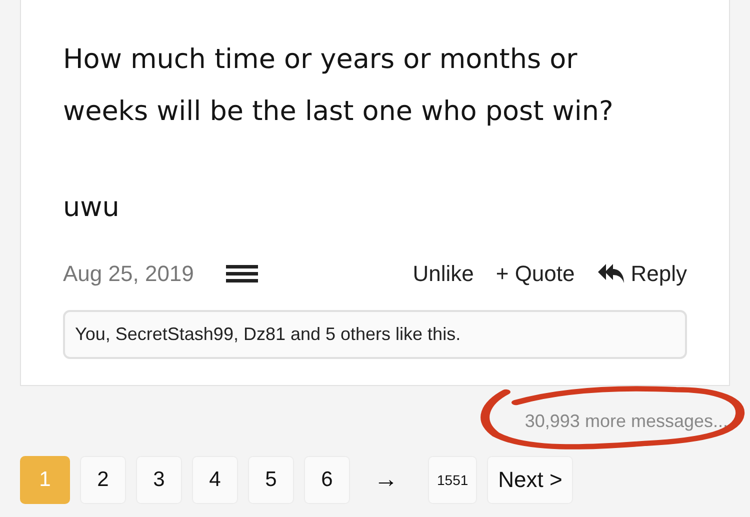  I want to click on page-button: 1551, so click(453, 480).